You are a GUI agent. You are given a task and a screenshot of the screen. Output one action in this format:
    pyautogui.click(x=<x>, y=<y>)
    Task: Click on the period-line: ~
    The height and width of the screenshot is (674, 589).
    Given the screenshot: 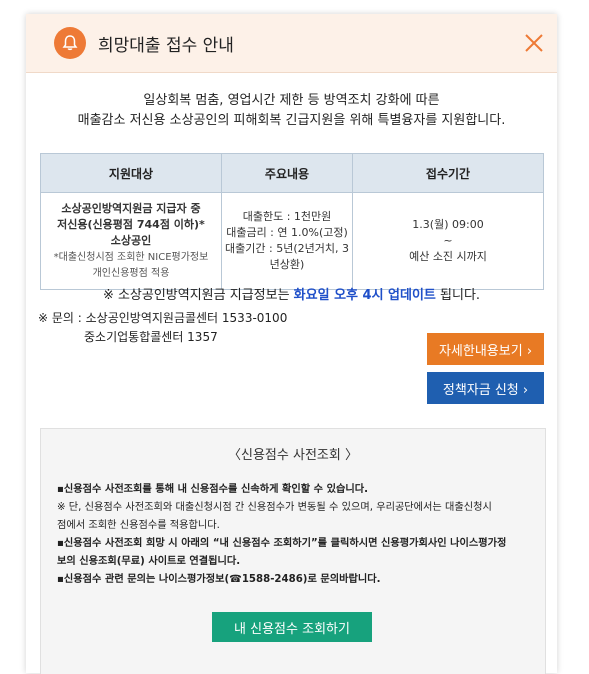 What is the action you would take?
    pyautogui.click(x=448, y=240)
    